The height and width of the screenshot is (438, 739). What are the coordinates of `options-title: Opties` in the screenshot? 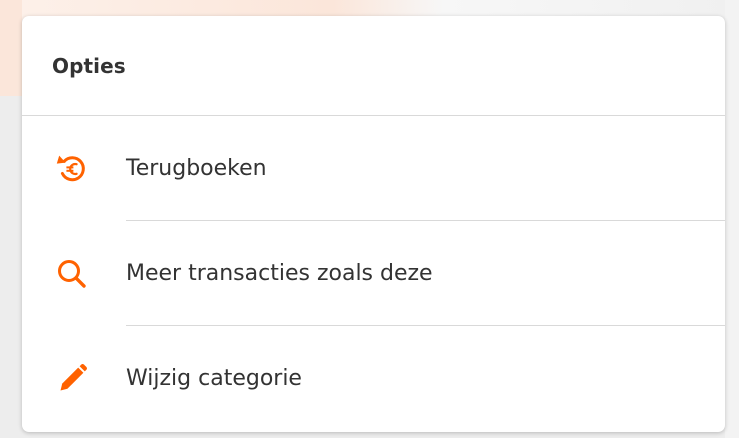 It's located at (89, 65).